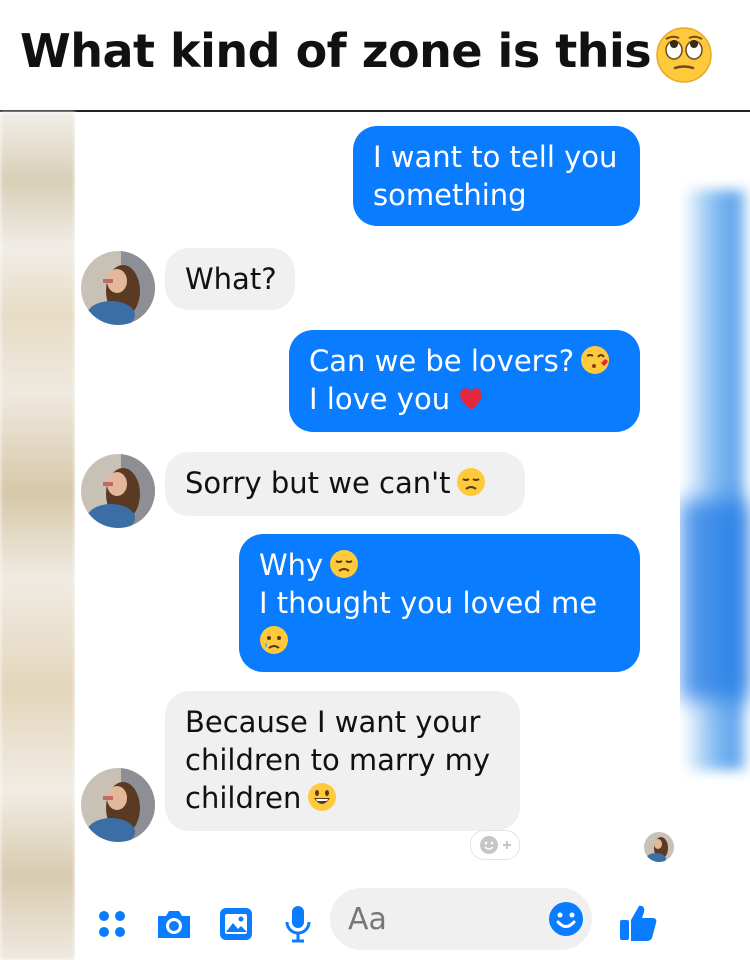  What do you see at coordinates (333, 722) in the screenshot?
I see `message-text: Because I want your` at bounding box center [333, 722].